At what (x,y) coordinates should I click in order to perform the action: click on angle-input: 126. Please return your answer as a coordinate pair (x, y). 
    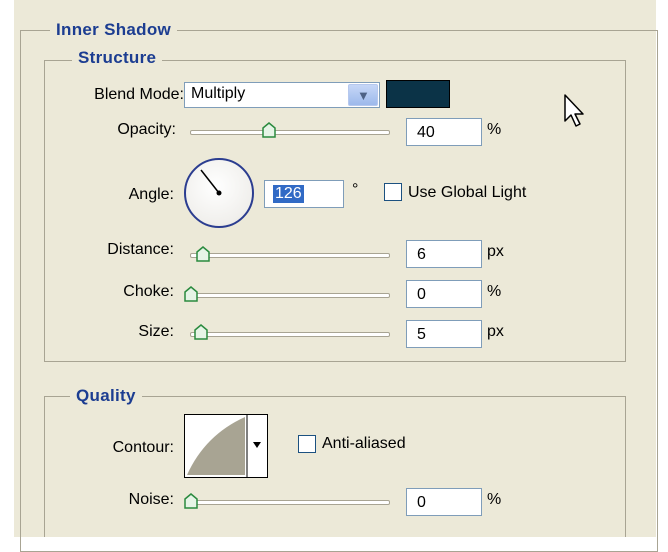
    Looking at the image, I should click on (304, 194).